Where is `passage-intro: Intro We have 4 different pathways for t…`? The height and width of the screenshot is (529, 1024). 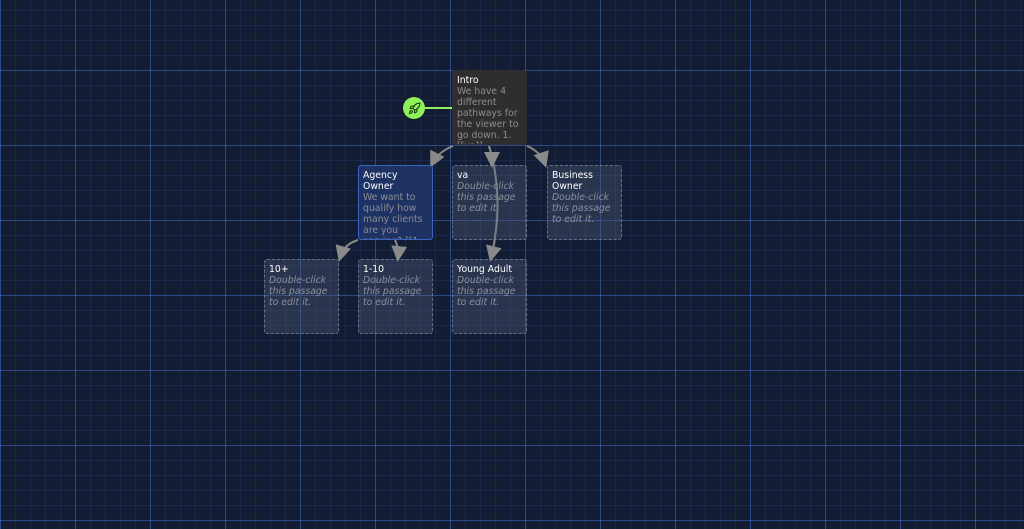
passage-intro: Intro We have 4 different pathways for t… is located at coordinates (489, 107).